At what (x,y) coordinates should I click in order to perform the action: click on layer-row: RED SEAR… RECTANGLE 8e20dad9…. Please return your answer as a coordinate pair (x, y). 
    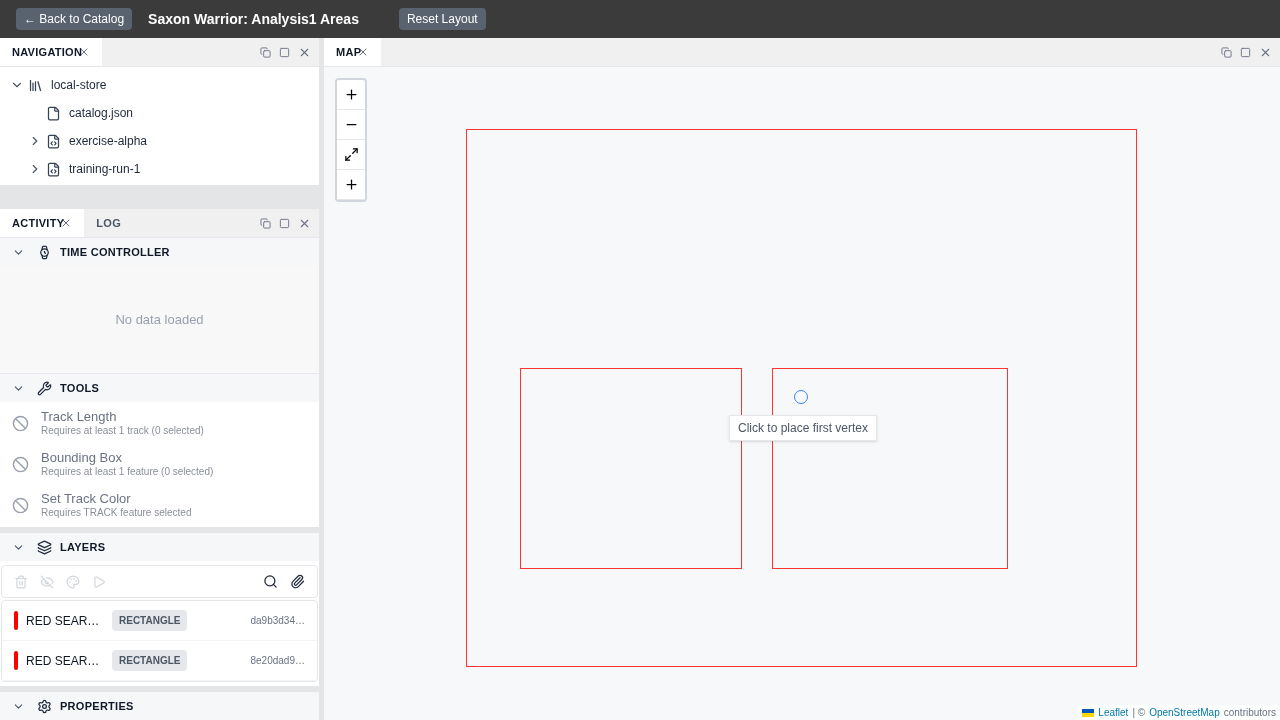
    Looking at the image, I should click on (159, 661).